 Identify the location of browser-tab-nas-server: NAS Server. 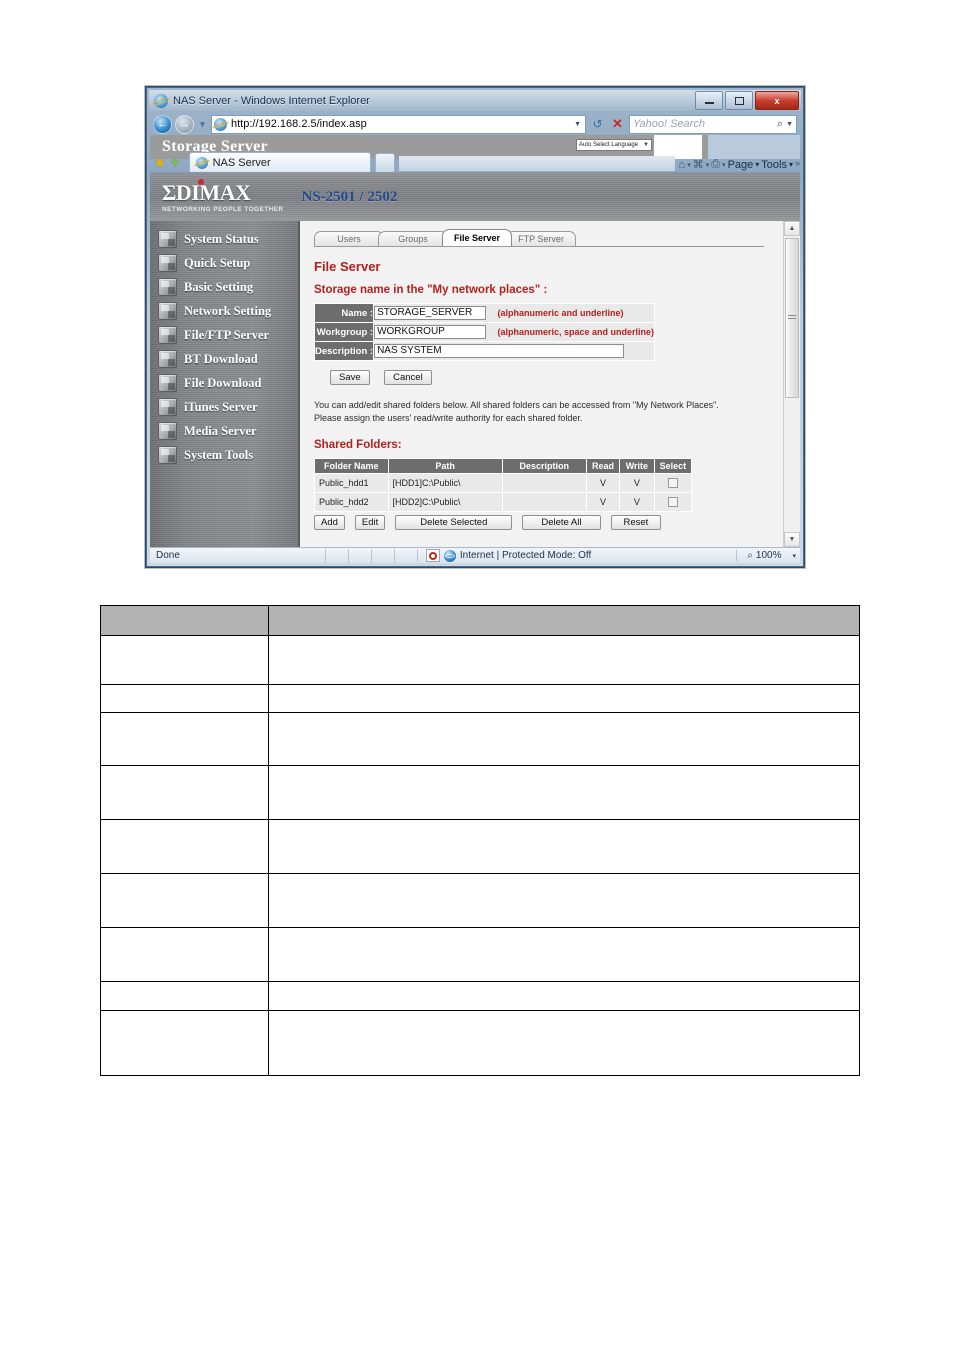
(279, 162).